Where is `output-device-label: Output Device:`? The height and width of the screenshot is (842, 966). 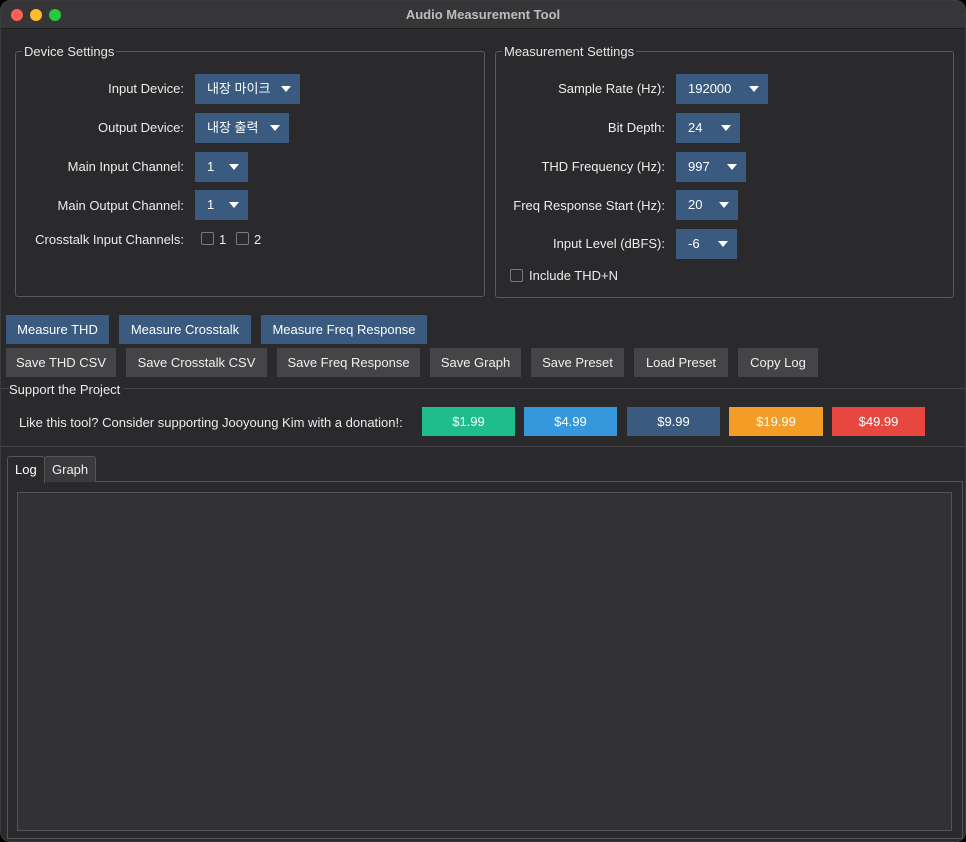
output-device-label: Output Device: is located at coordinates (141, 127).